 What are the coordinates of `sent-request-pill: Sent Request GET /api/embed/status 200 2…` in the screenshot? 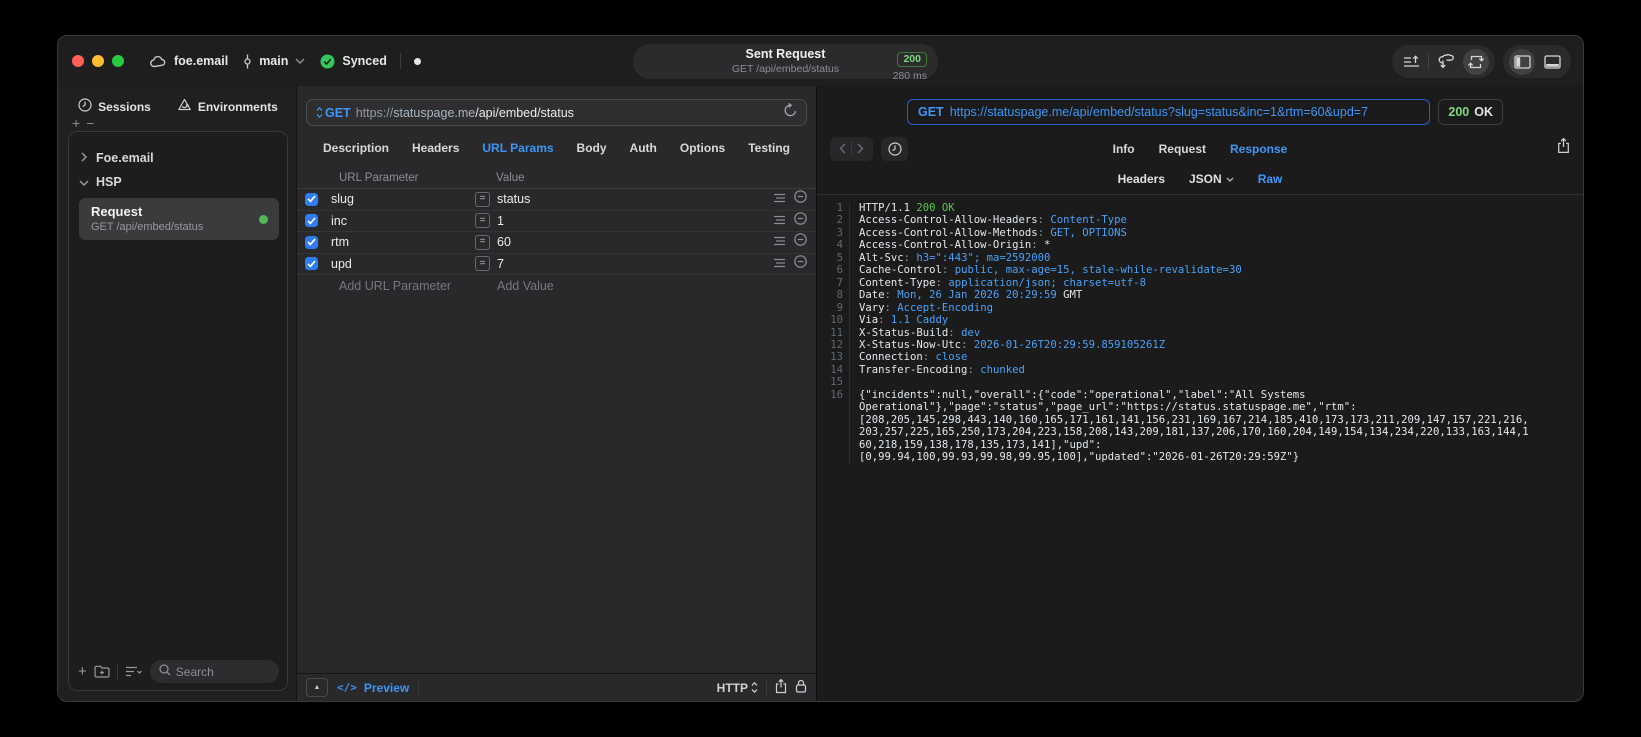 It's located at (785, 63).